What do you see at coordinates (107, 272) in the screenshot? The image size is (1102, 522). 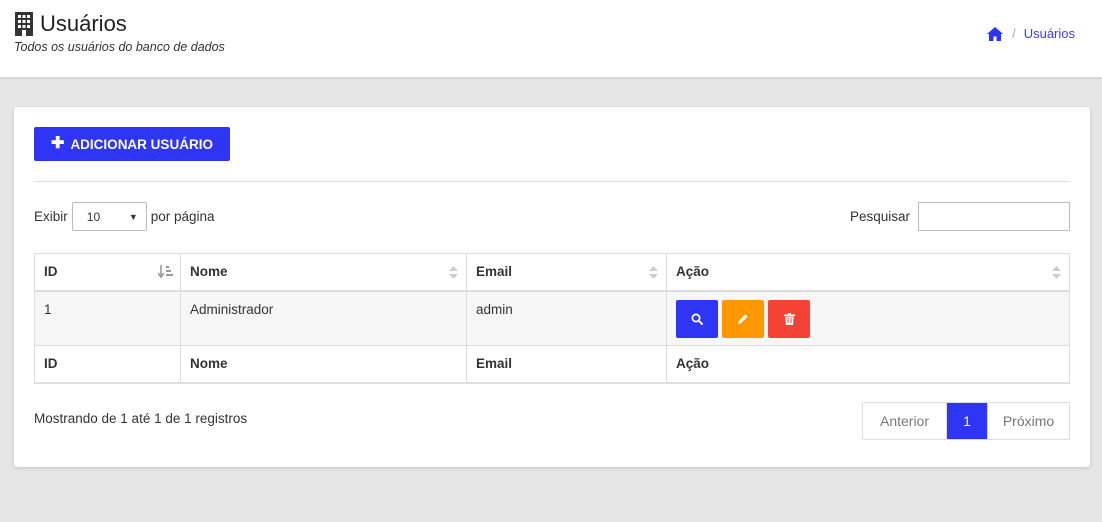 I see `column-header-id: ID` at bounding box center [107, 272].